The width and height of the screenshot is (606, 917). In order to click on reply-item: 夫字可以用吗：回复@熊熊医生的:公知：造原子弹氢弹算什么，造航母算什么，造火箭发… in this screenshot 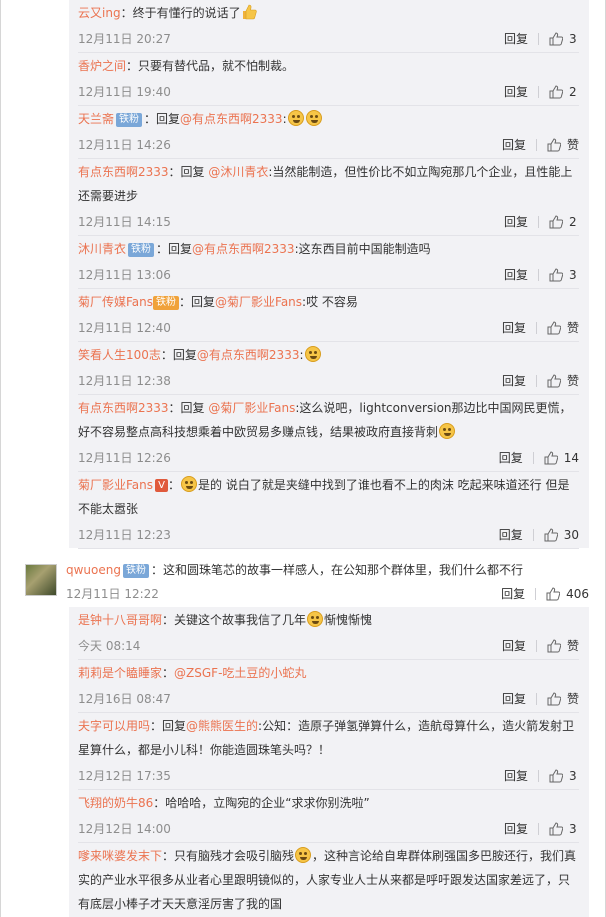, I will do `click(329, 751)`.